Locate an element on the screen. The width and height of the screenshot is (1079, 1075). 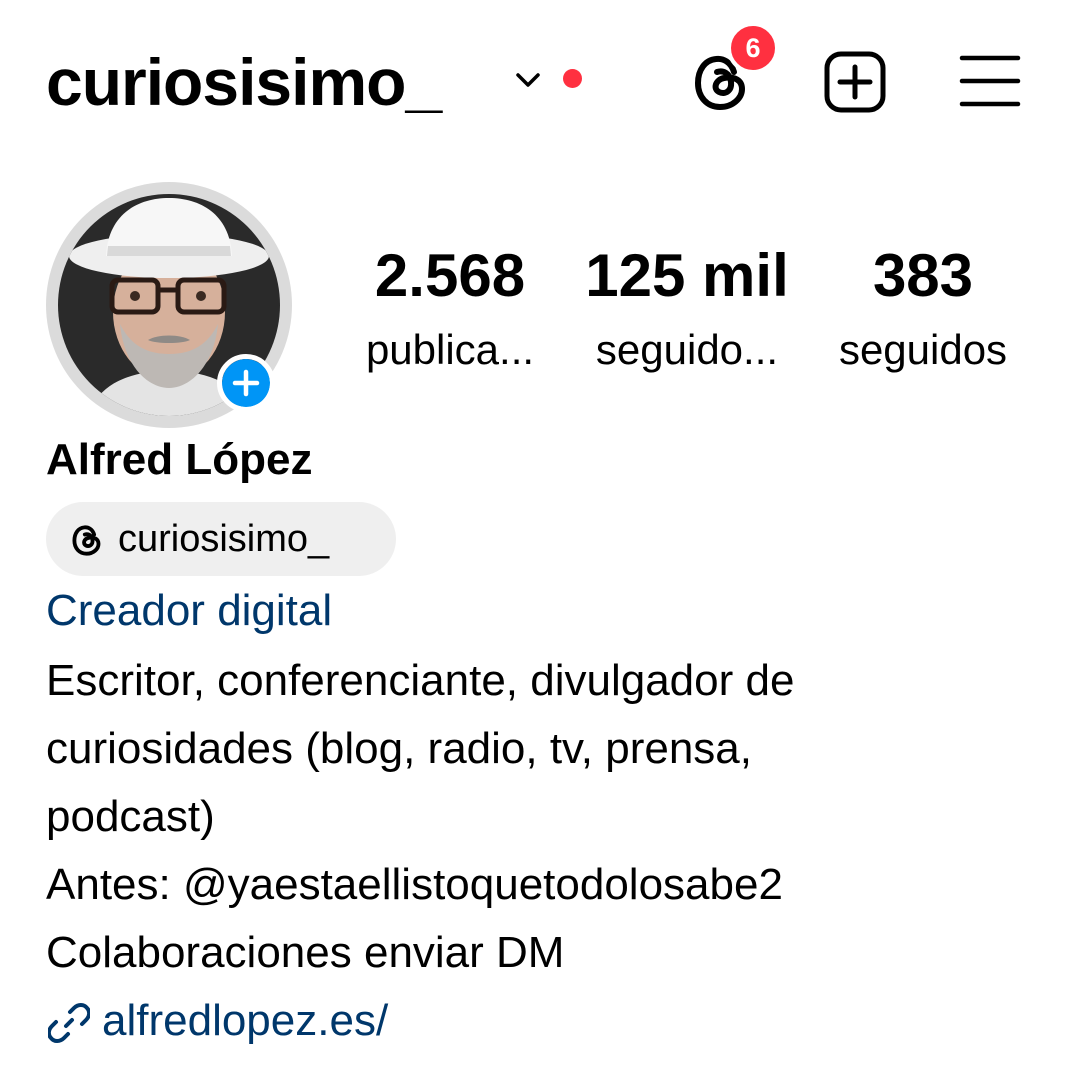
threads-badge: 6 is located at coordinates (753, 48).